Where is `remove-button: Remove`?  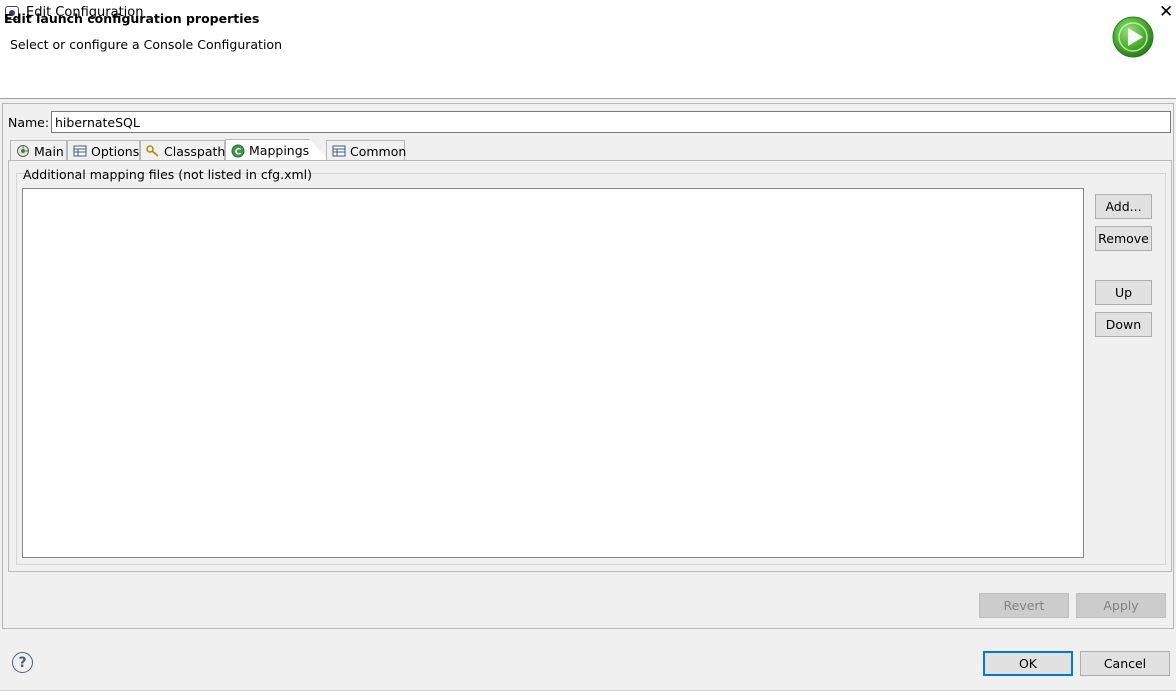
remove-button: Remove is located at coordinates (1123, 238).